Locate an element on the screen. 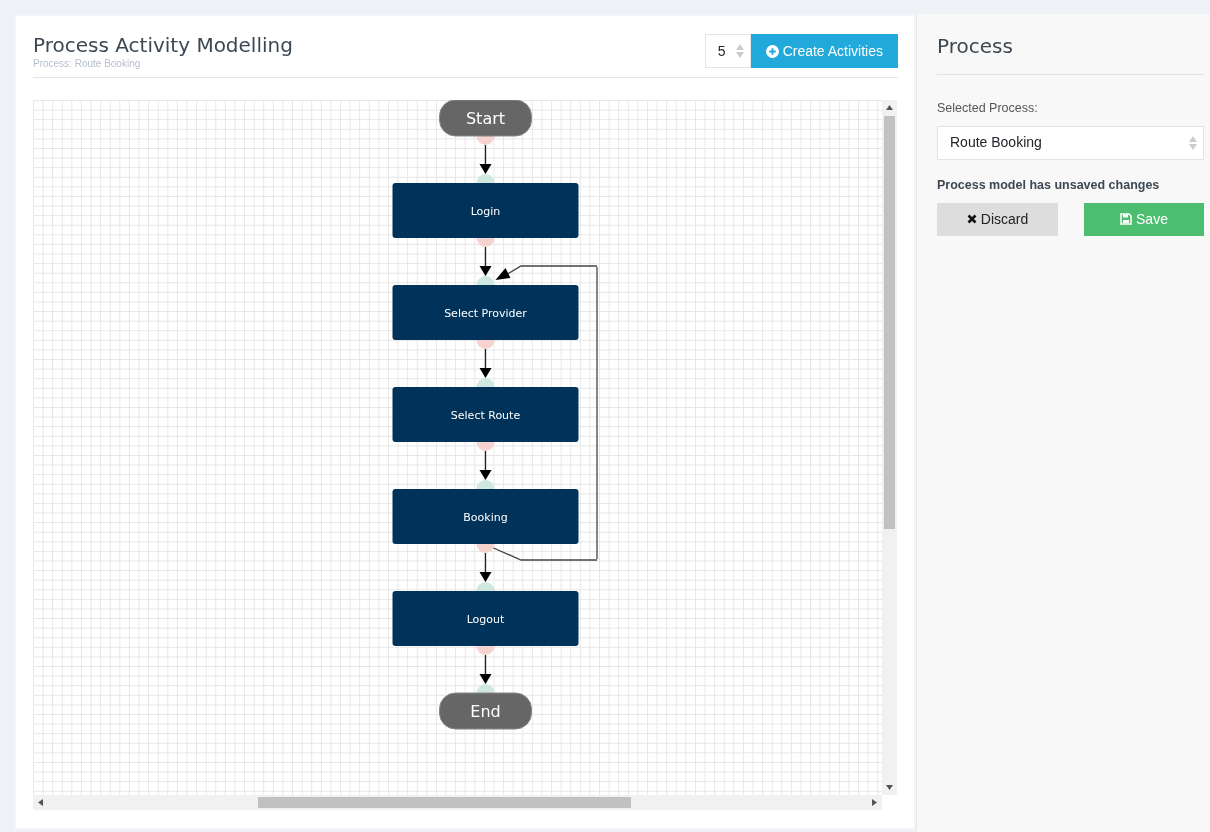  page-title: Process Activity Modelling is located at coordinates (163, 45).